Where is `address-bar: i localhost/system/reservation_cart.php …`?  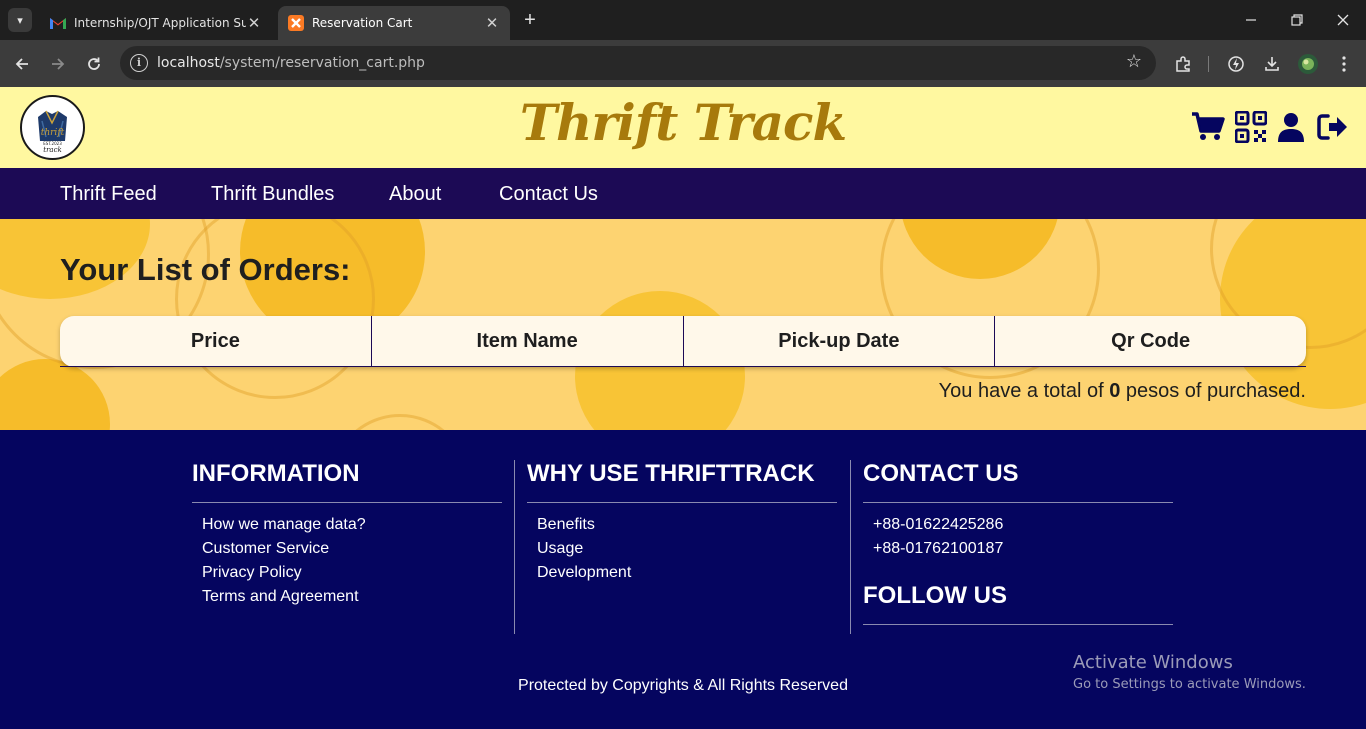
address-bar: i localhost/system/reservation_cart.php … is located at coordinates (638, 63).